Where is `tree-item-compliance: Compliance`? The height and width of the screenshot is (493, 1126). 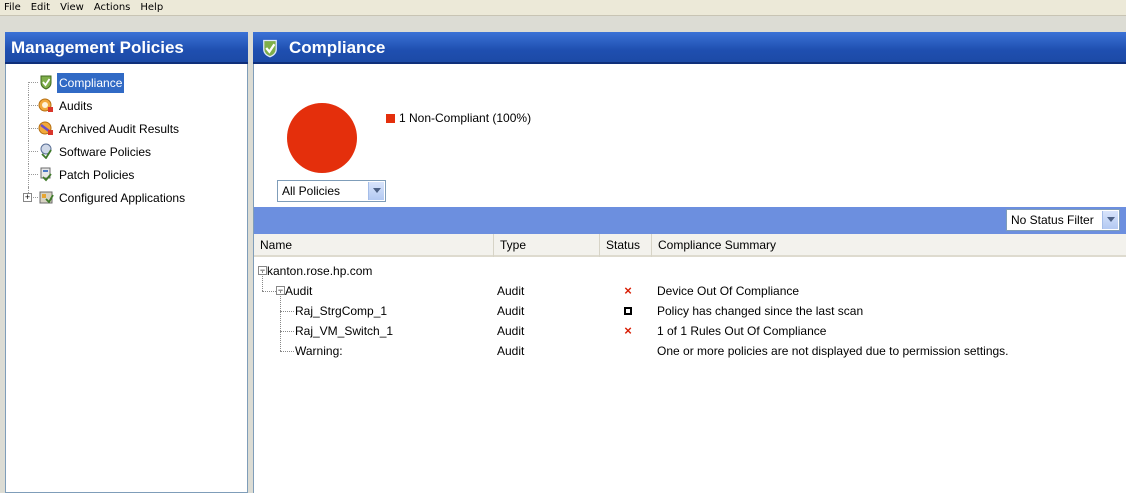 tree-item-compliance: Compliance is located at coordinates (128, 83).